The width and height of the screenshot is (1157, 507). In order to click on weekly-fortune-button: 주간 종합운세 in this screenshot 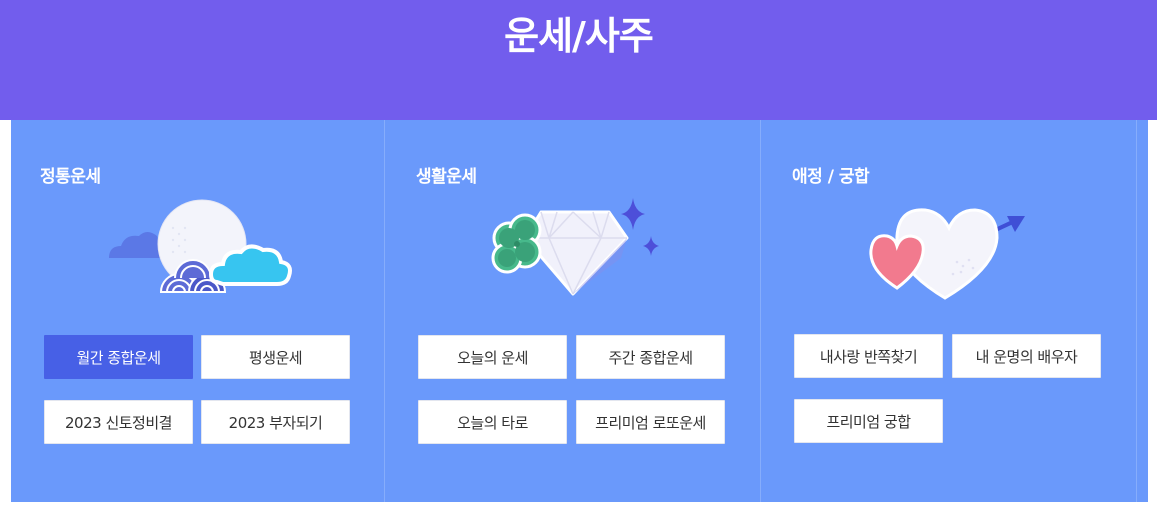, I will do `click(650, 357)`.